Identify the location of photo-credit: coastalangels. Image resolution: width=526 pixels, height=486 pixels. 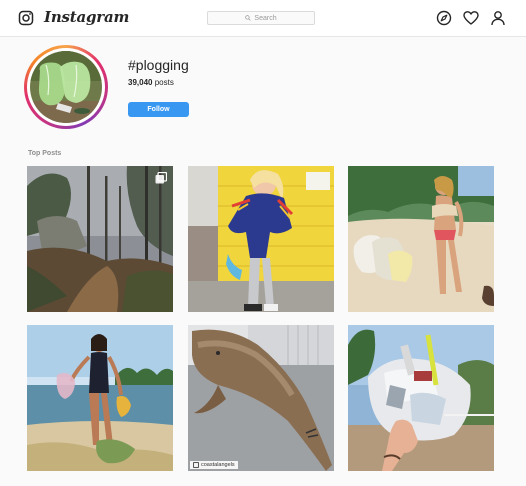
(214, 465).